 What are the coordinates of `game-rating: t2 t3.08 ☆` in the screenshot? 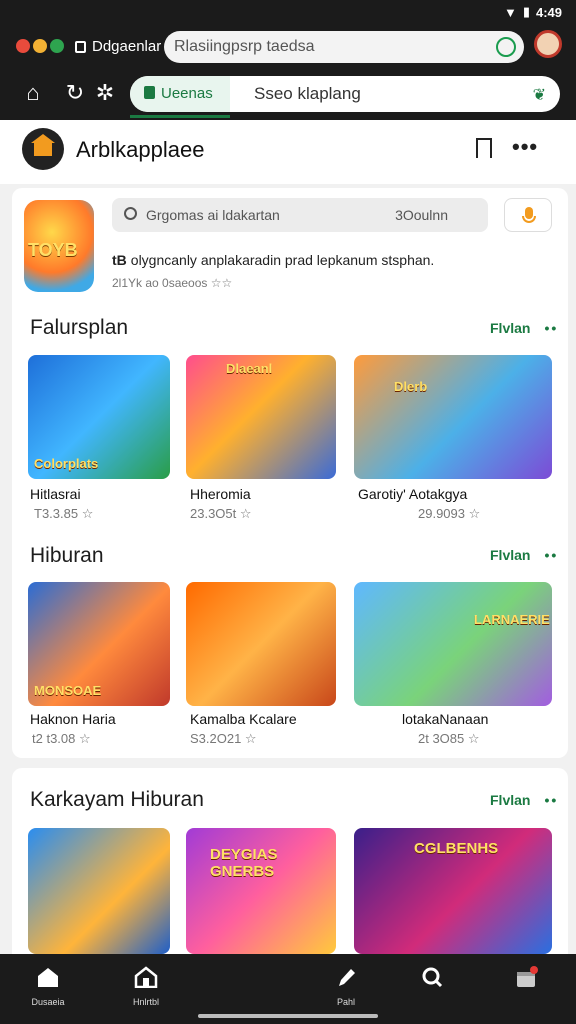 It's located at (61, 738).